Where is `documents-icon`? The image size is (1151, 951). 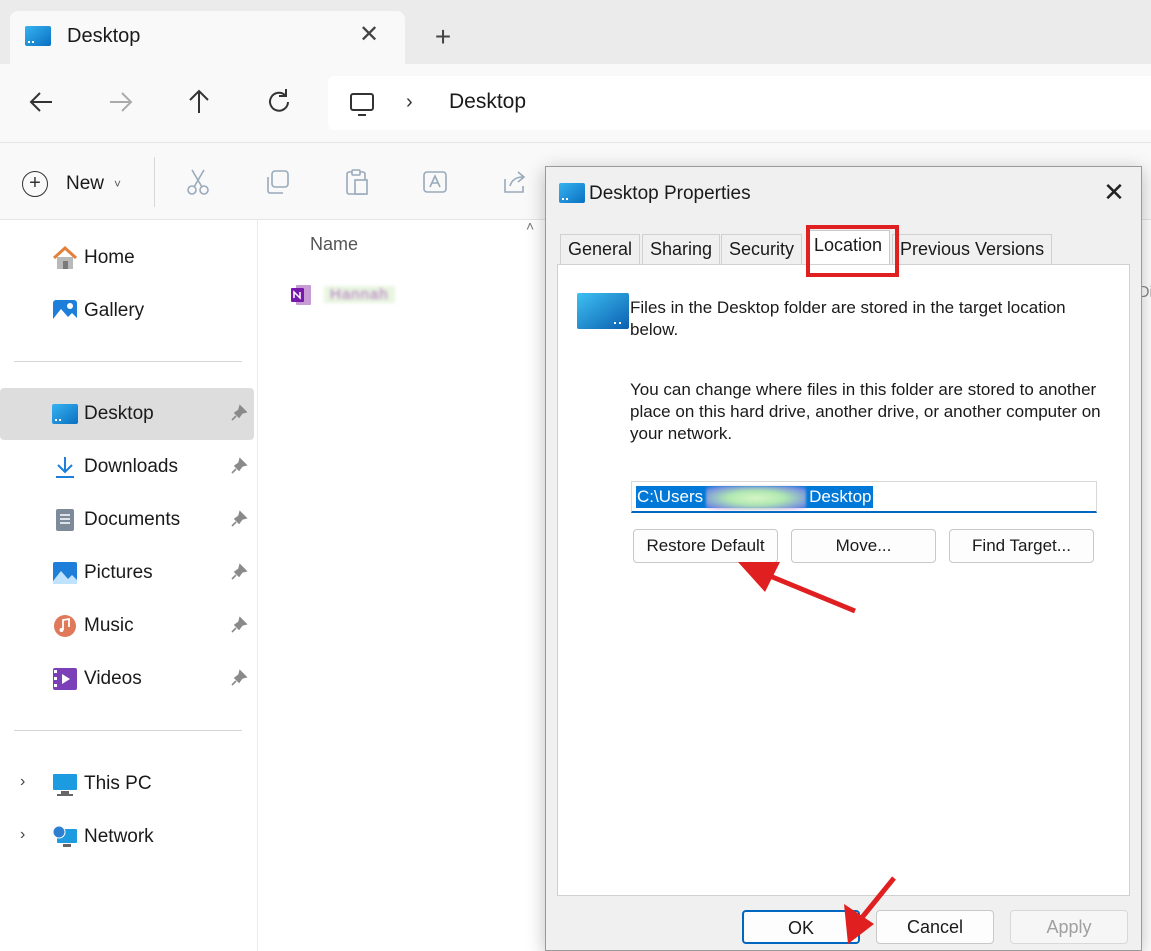 documents-icon is located at coordinates (65, 520).